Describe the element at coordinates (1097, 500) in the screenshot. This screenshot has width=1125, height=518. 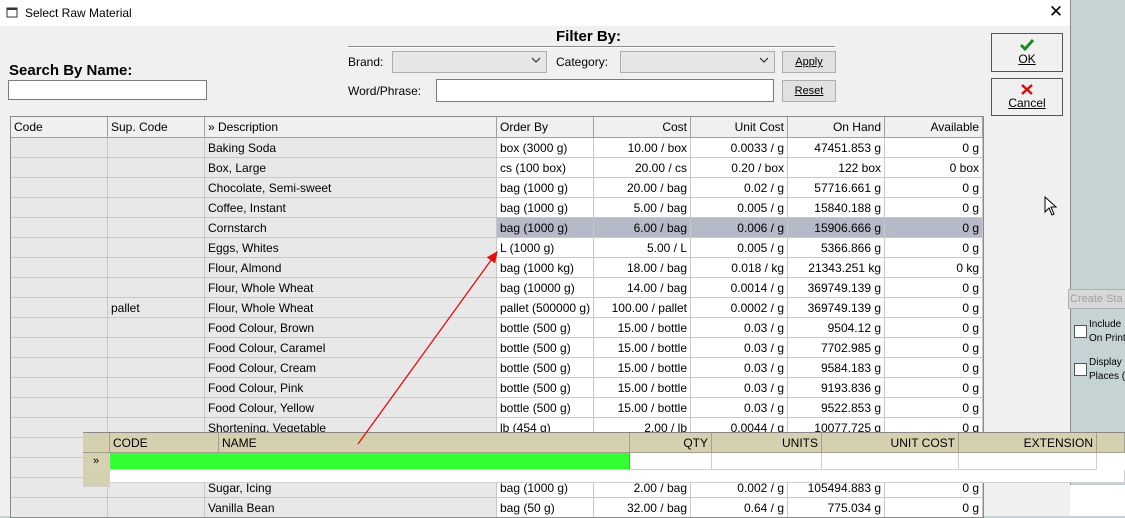
I see `background-grid` at that location.